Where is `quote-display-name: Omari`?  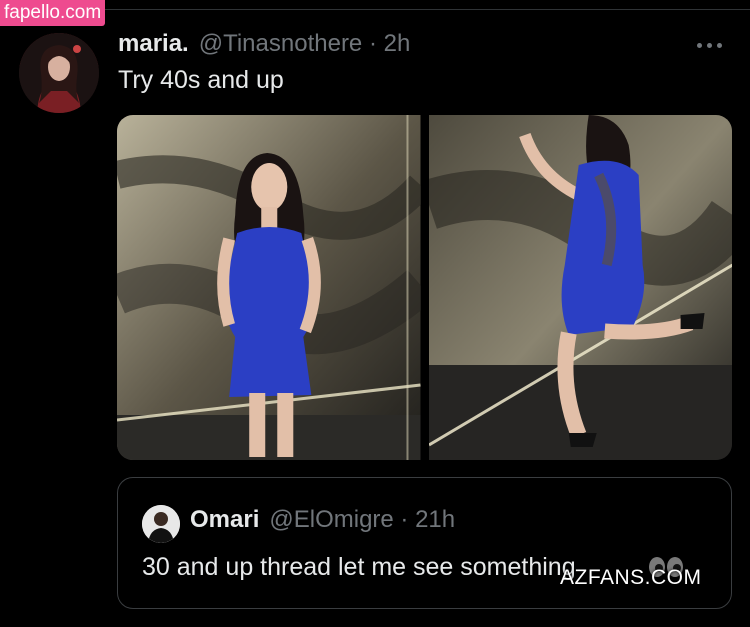
quote-display-name: Omari is located at coordinates (224, 520).